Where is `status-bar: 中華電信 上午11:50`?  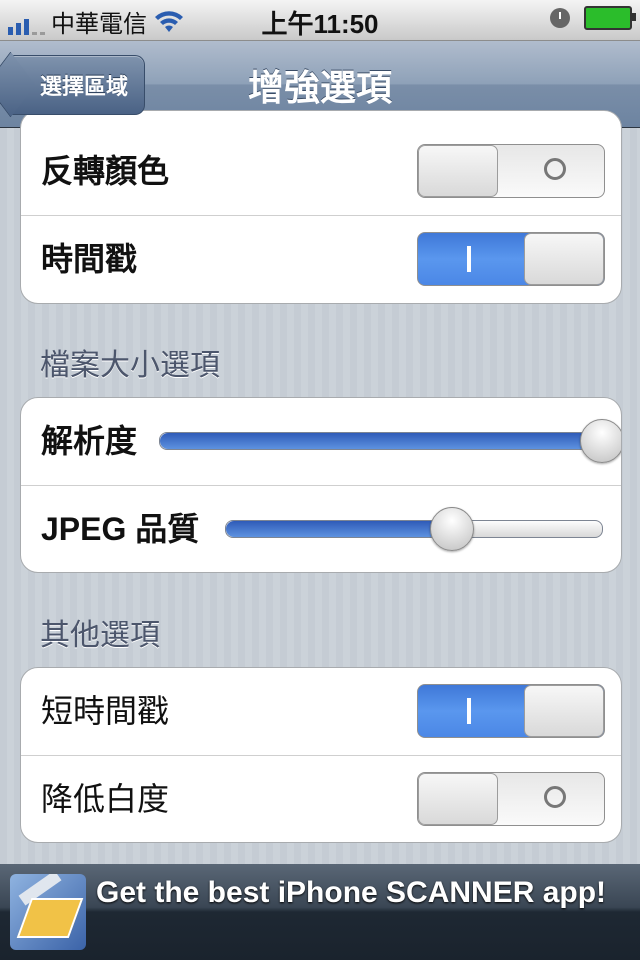 status-bar: 中華電信 上午11:50 is located at coordinates (320, 20).